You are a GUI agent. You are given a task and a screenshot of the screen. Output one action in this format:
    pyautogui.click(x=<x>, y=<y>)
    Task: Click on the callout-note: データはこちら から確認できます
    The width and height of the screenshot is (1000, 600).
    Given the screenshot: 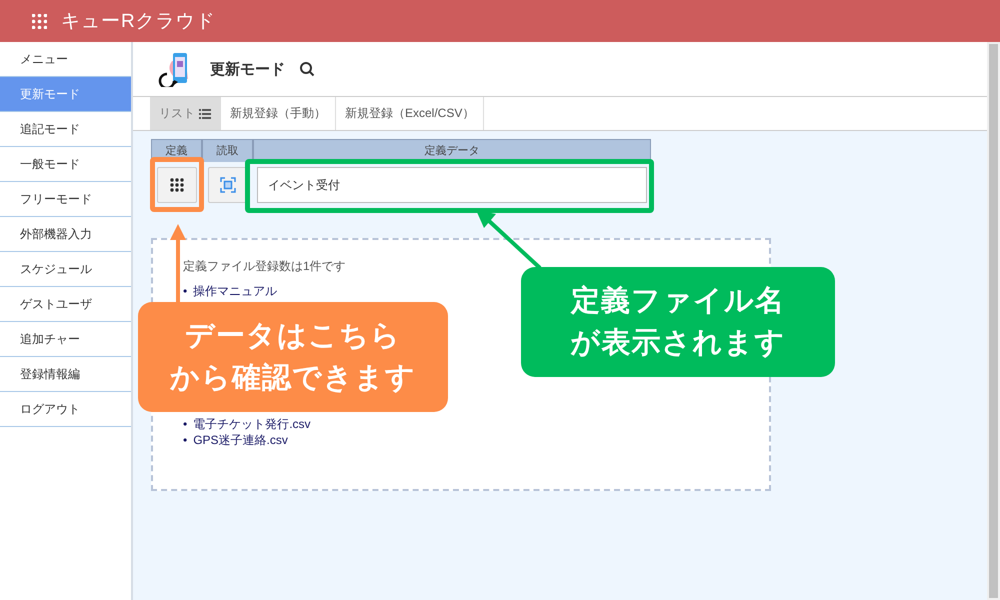 What is the action you would take?
    pyautogui.click(x=293, y=357)
    